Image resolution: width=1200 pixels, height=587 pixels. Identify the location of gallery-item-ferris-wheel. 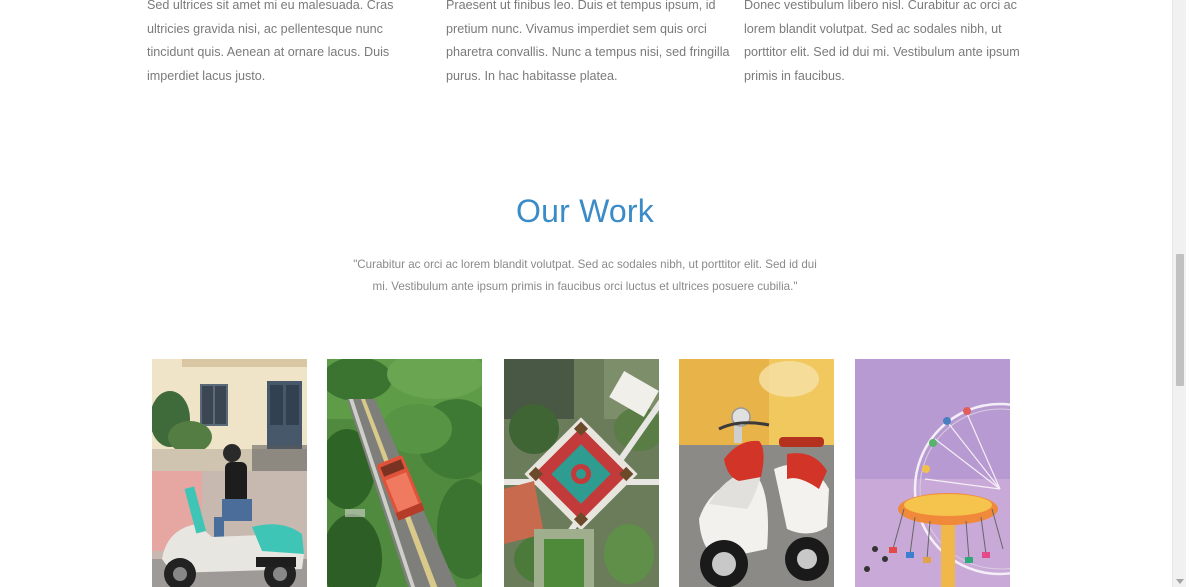
(932, 473).